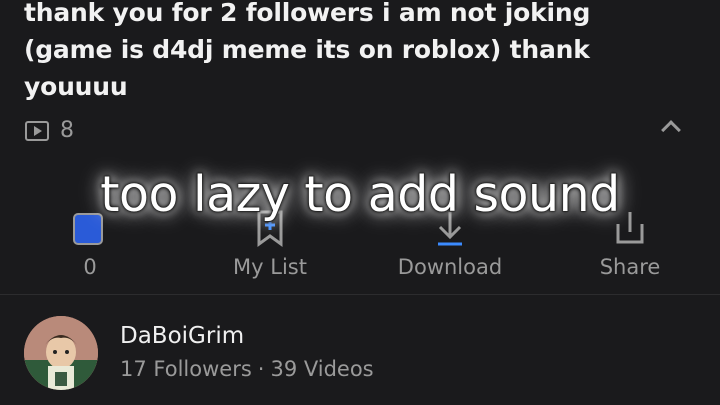 The width and height of the screenshot is (720, 405). What do you see at coordinates (67, 130) in the screenshot?
I see `play-count-value: 8` at bounding box center [67, 130].